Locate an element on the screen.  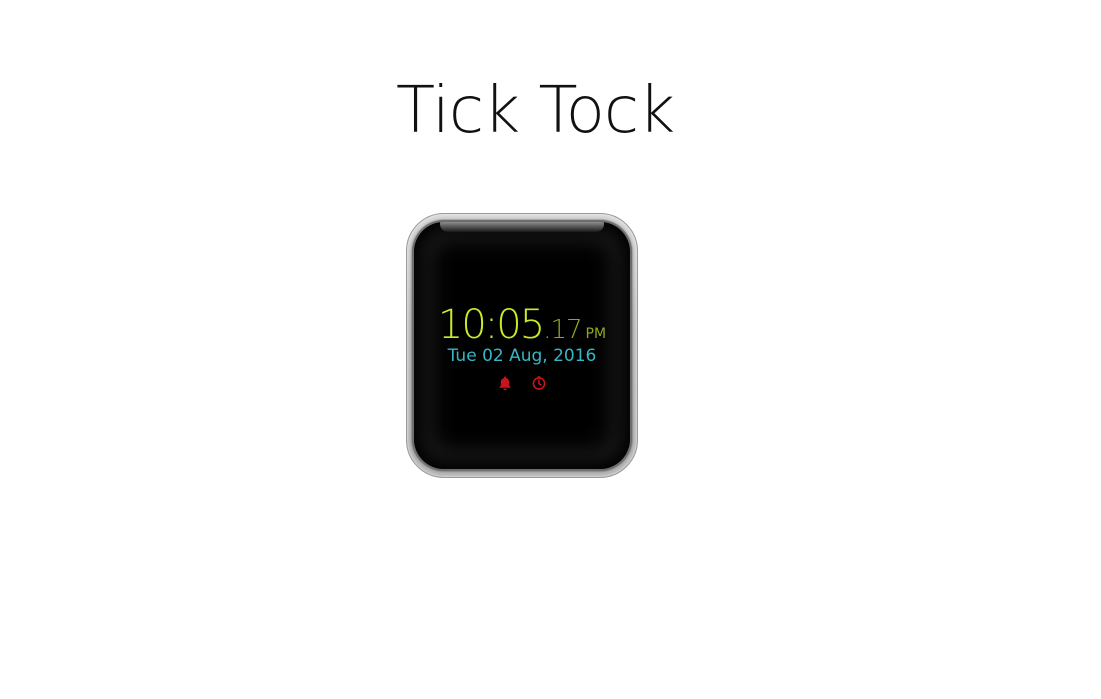
timer-icon is located at coordinates (539, 383).